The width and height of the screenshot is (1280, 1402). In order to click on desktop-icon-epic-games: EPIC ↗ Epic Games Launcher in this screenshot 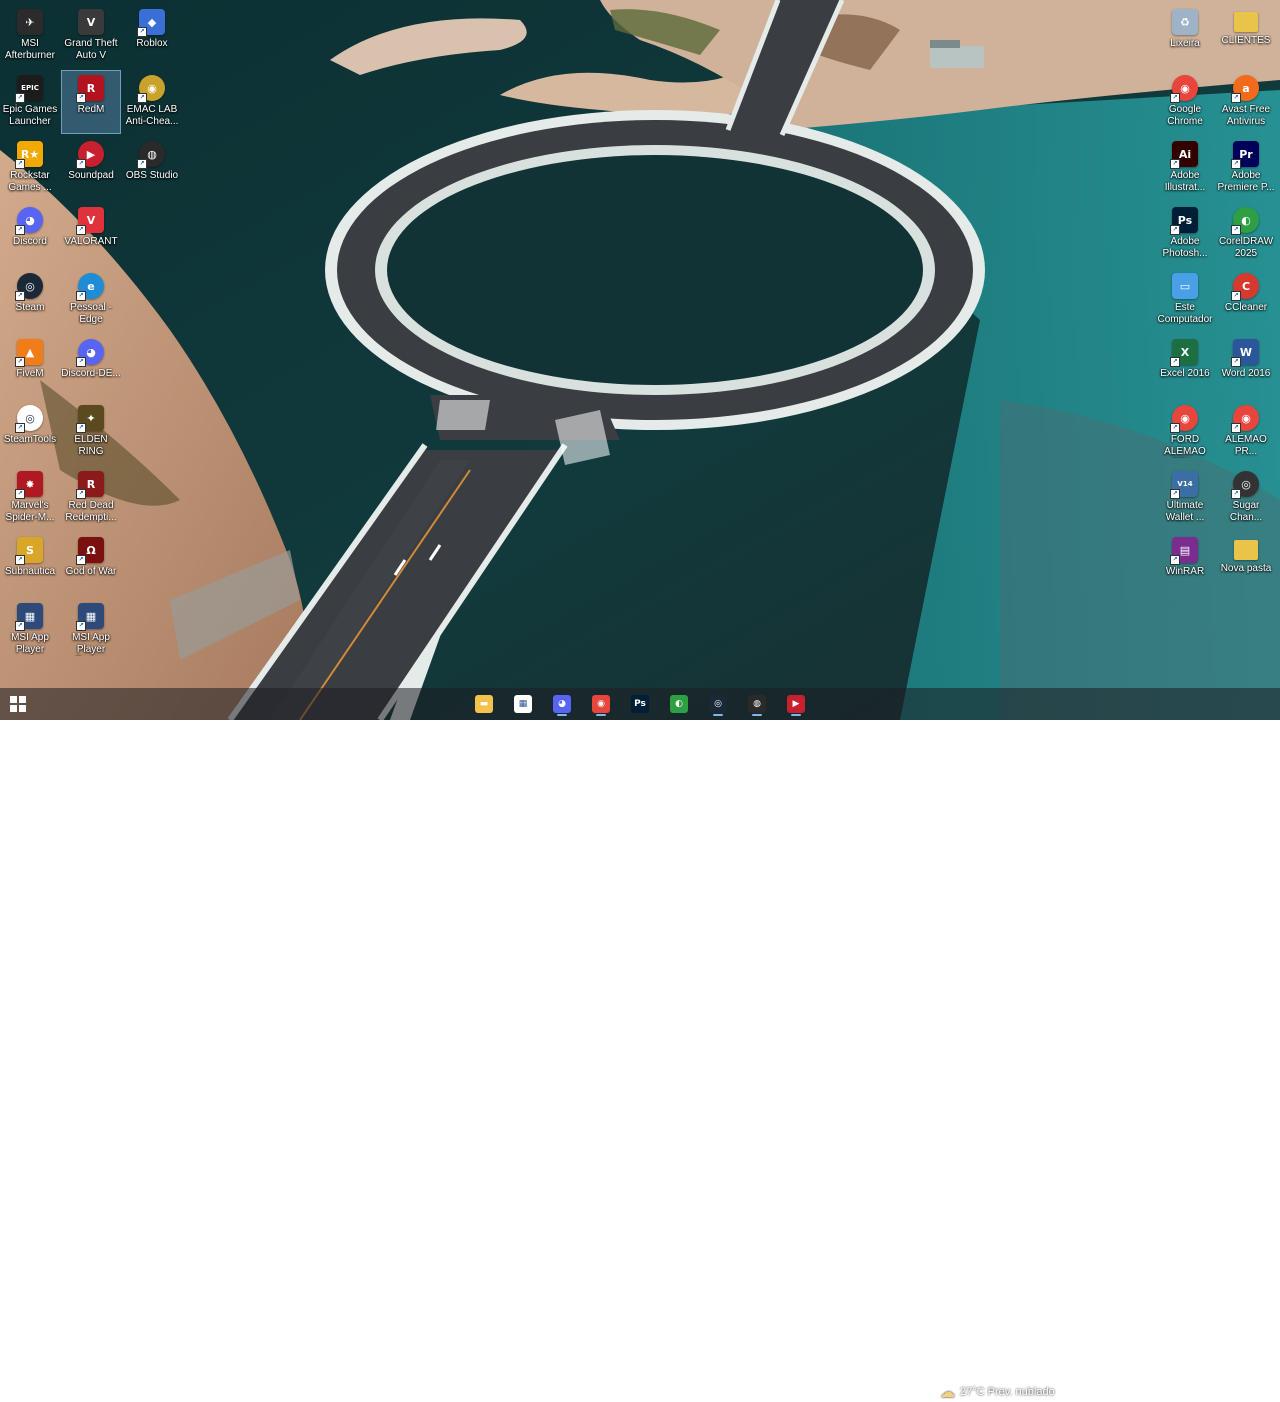, I will do `click(30, 102)`.